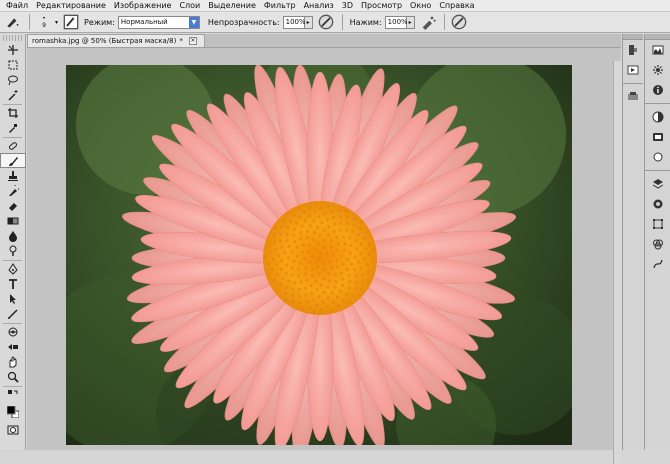  I want to click on chevron-down-icon: ▼, so click(193, 22).